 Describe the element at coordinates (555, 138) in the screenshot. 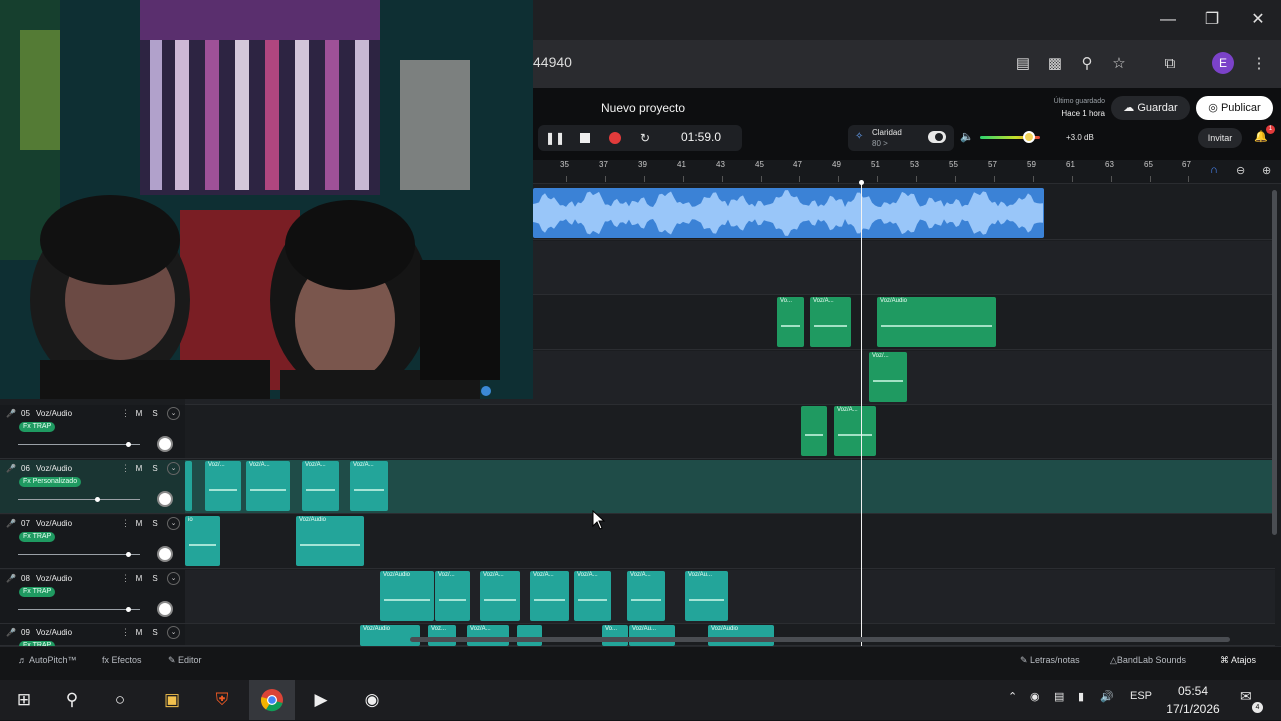

I see `pause-icon: ❚❚` at that location.